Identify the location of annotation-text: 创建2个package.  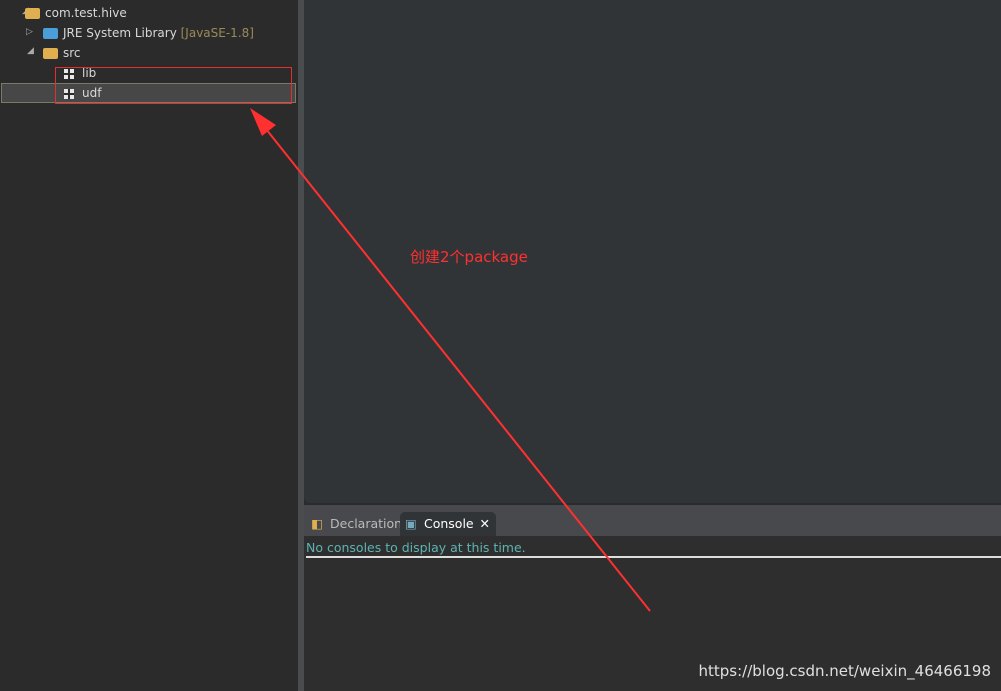
(469, 257).